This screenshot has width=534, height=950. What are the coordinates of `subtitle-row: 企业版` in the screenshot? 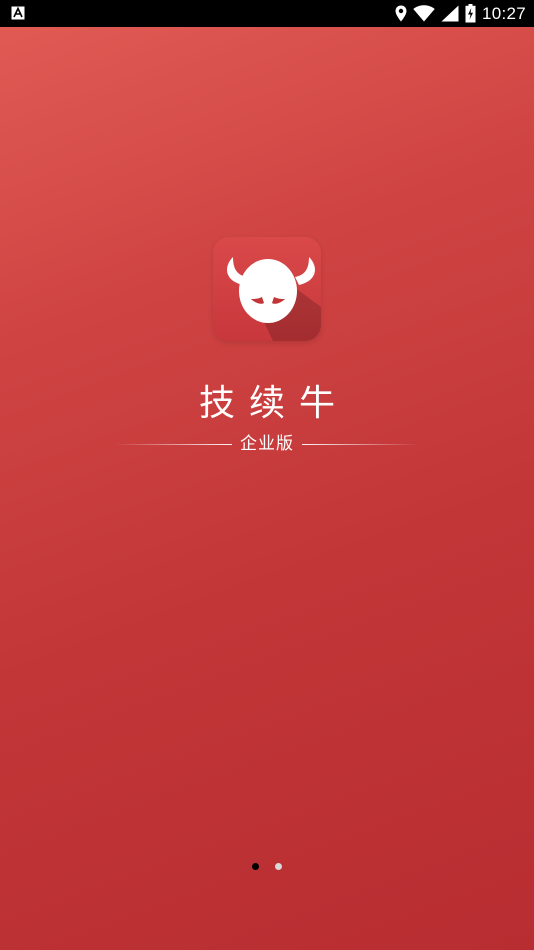 It's located at (267, 444).